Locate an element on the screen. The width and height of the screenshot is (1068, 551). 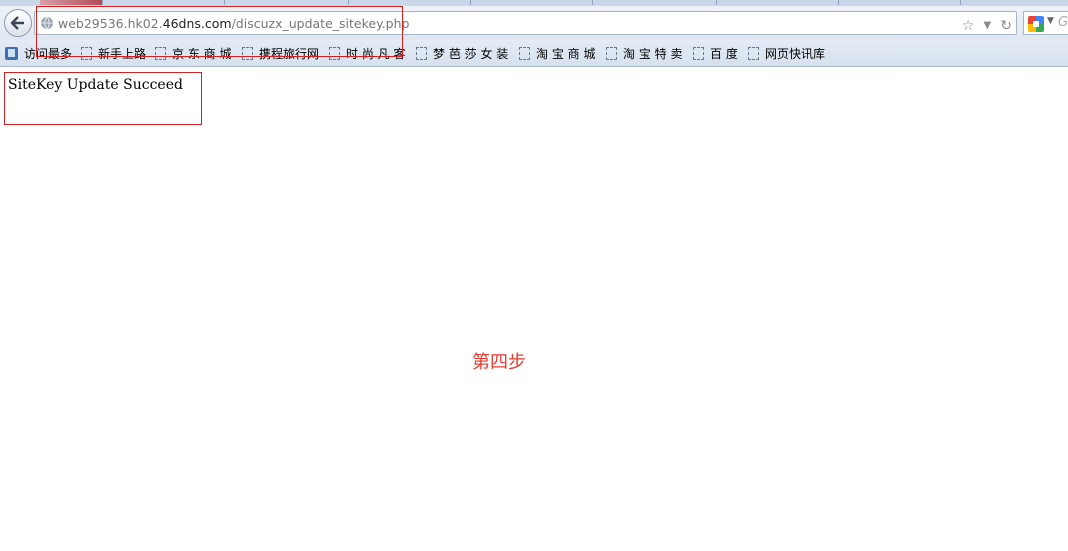
back-arrow-icon is located at coordinates (17, 23).